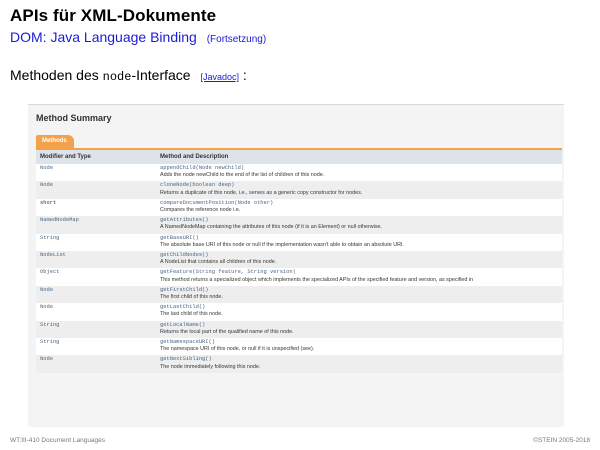 Image resolution: width=600 pixels, height=450 pixels. What do you see at coordinates (96, 225) in the screenshot?
I see `type-cell: NamedNodeMap` at bounding box center [96, 225].